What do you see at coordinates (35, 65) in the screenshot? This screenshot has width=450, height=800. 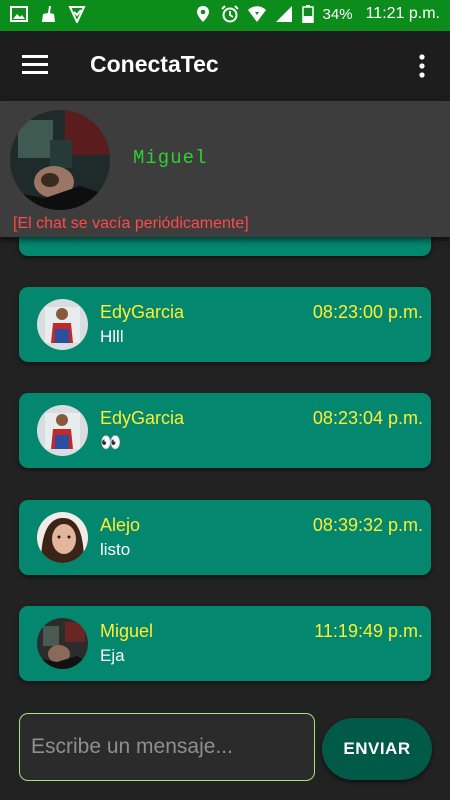 I see `menu-icon` at bounding box center [35, 65].